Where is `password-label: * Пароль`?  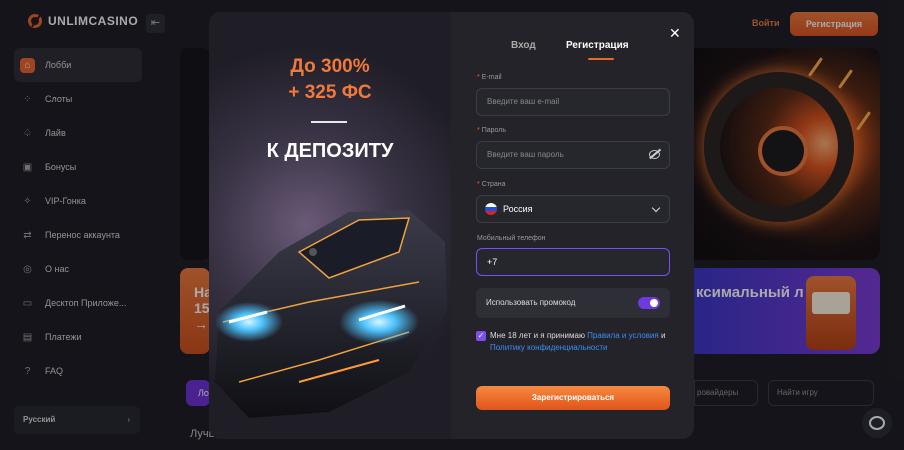
password-label: * Пароль is located at coordinates (492, 130).